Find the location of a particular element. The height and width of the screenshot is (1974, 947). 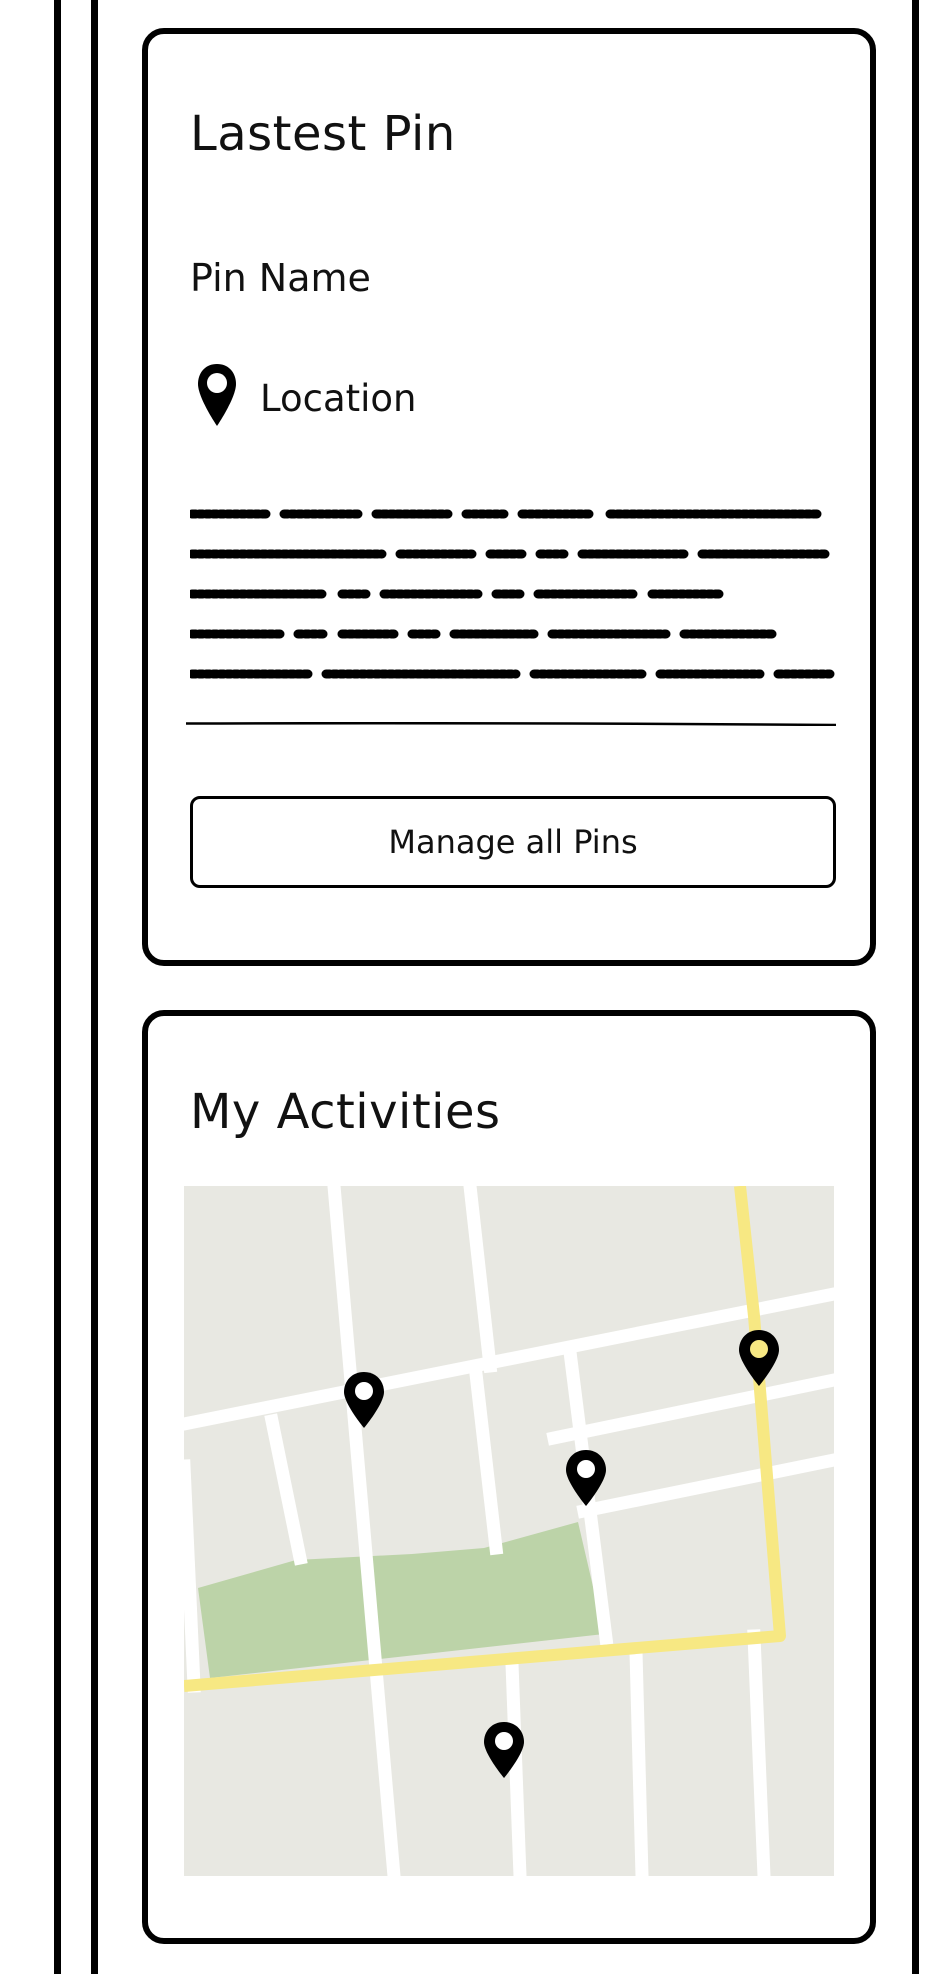

location-row: Location is located at coordinates (306, 398).